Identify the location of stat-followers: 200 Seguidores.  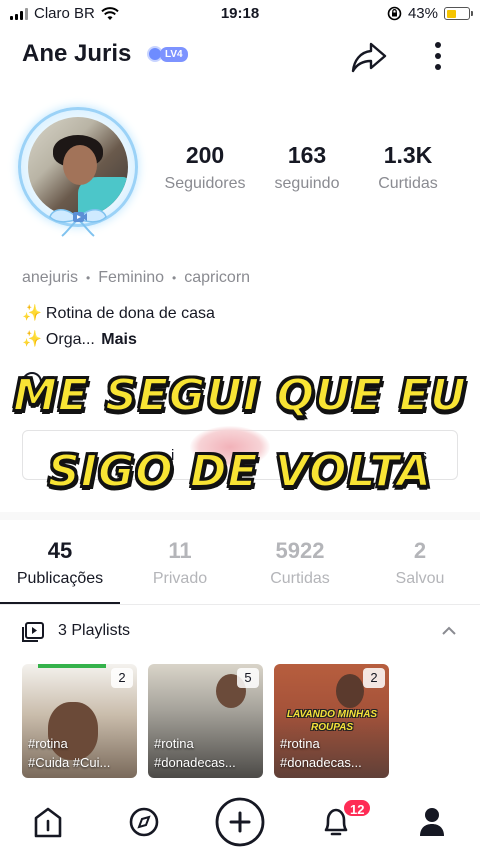
(205, 167).